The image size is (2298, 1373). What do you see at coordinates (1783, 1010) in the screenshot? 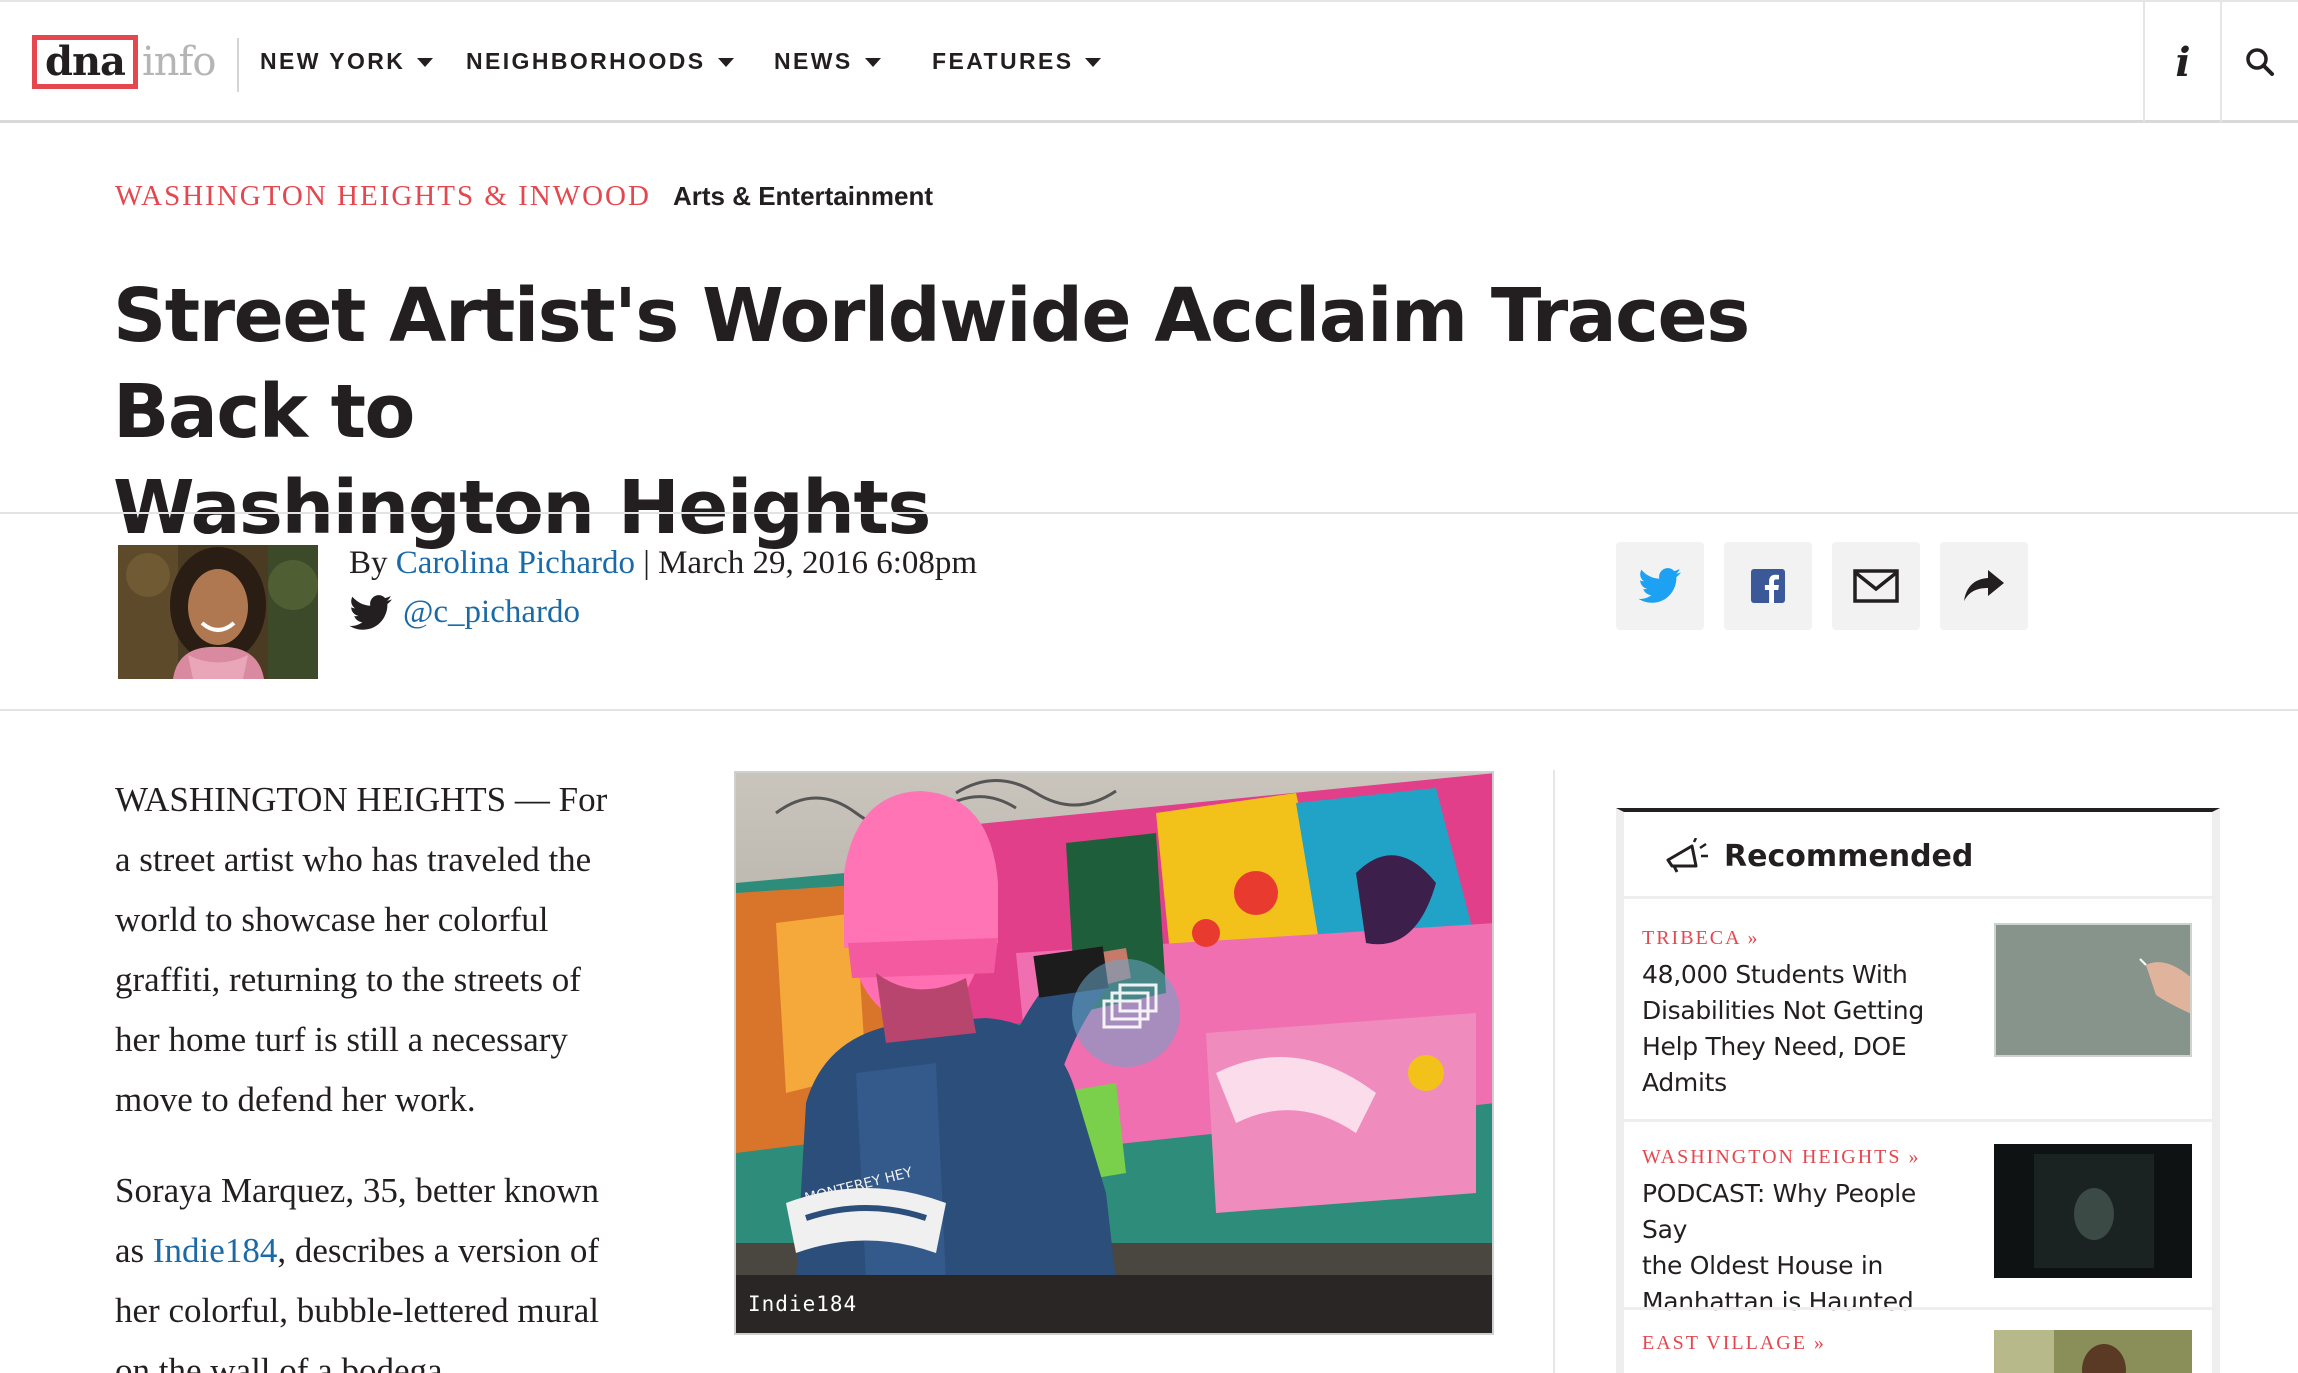
I see `headline-line: Disabilities Not Getting` at bounding box center [1783, 1010].